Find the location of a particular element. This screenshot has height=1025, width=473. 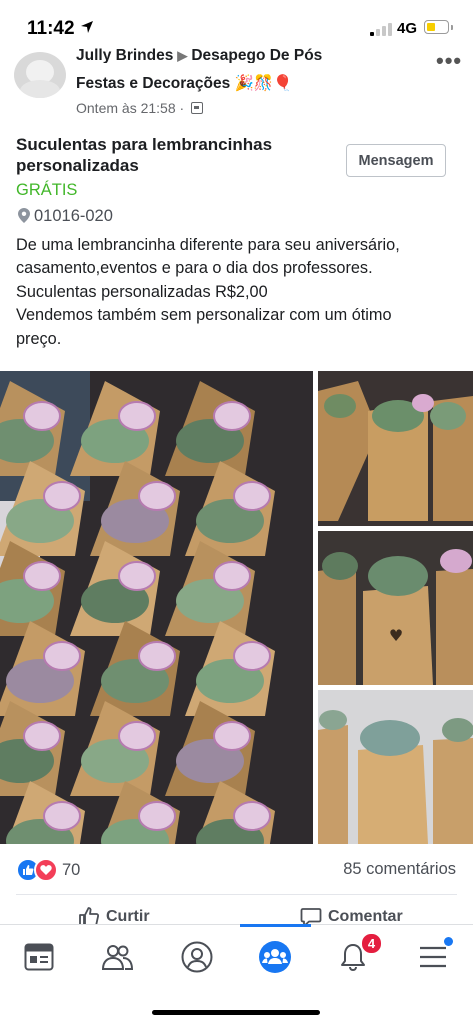

location-text: 01016-020 is located at coordinates (73, 216).